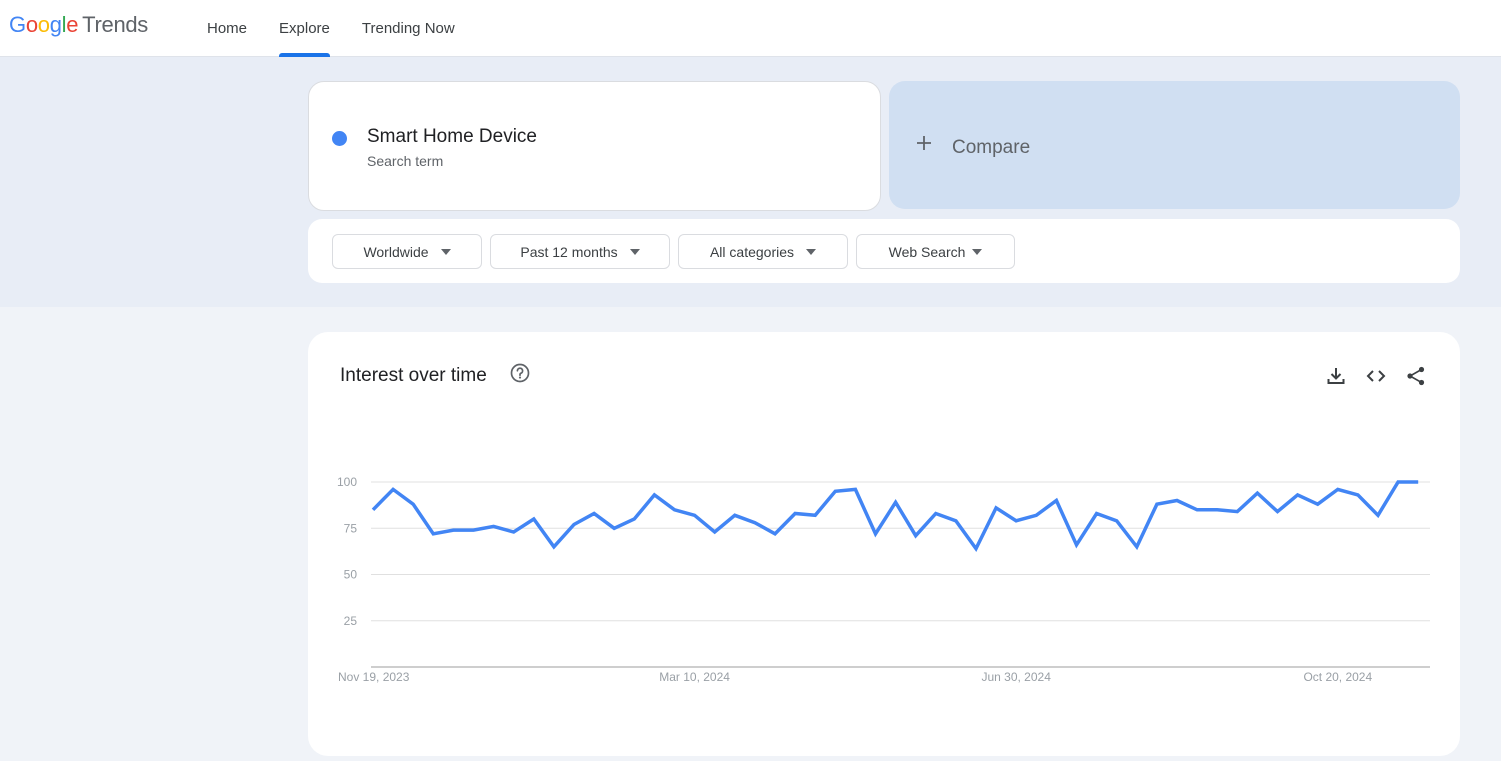 The height and width of the screenshot is (761, 1501). What do you see at coordinates (452, 137) in the screenshot?
I see `search-term-name: Smart Home Device` at bounding box center [452, 137].